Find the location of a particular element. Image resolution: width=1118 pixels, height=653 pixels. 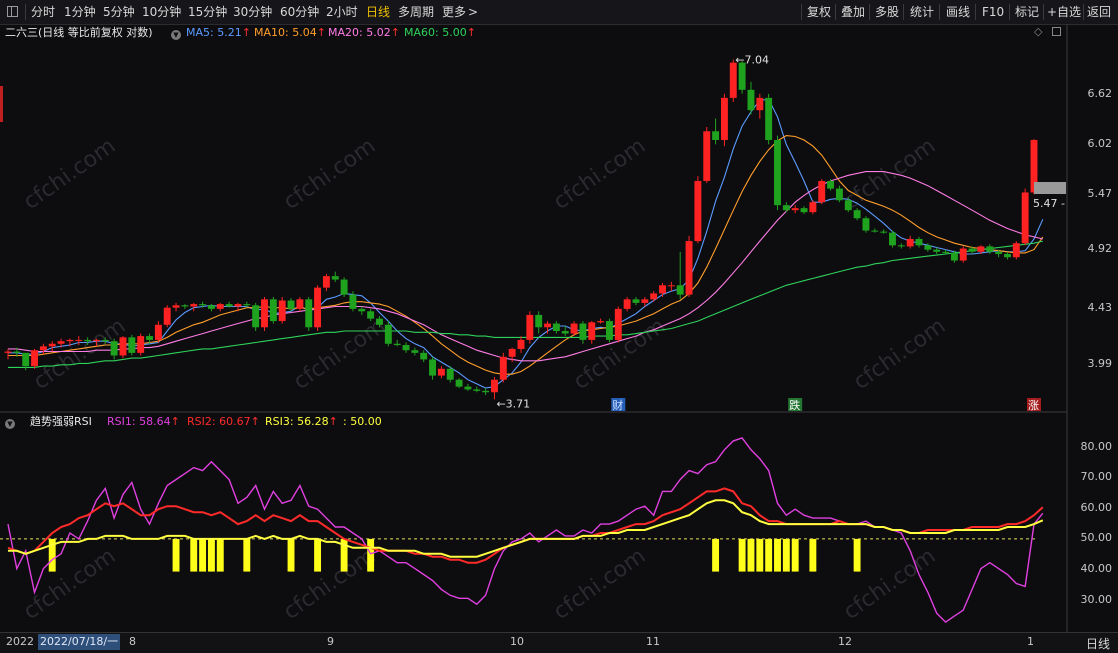

maximize-icon is located at coordinates (1056, 31).